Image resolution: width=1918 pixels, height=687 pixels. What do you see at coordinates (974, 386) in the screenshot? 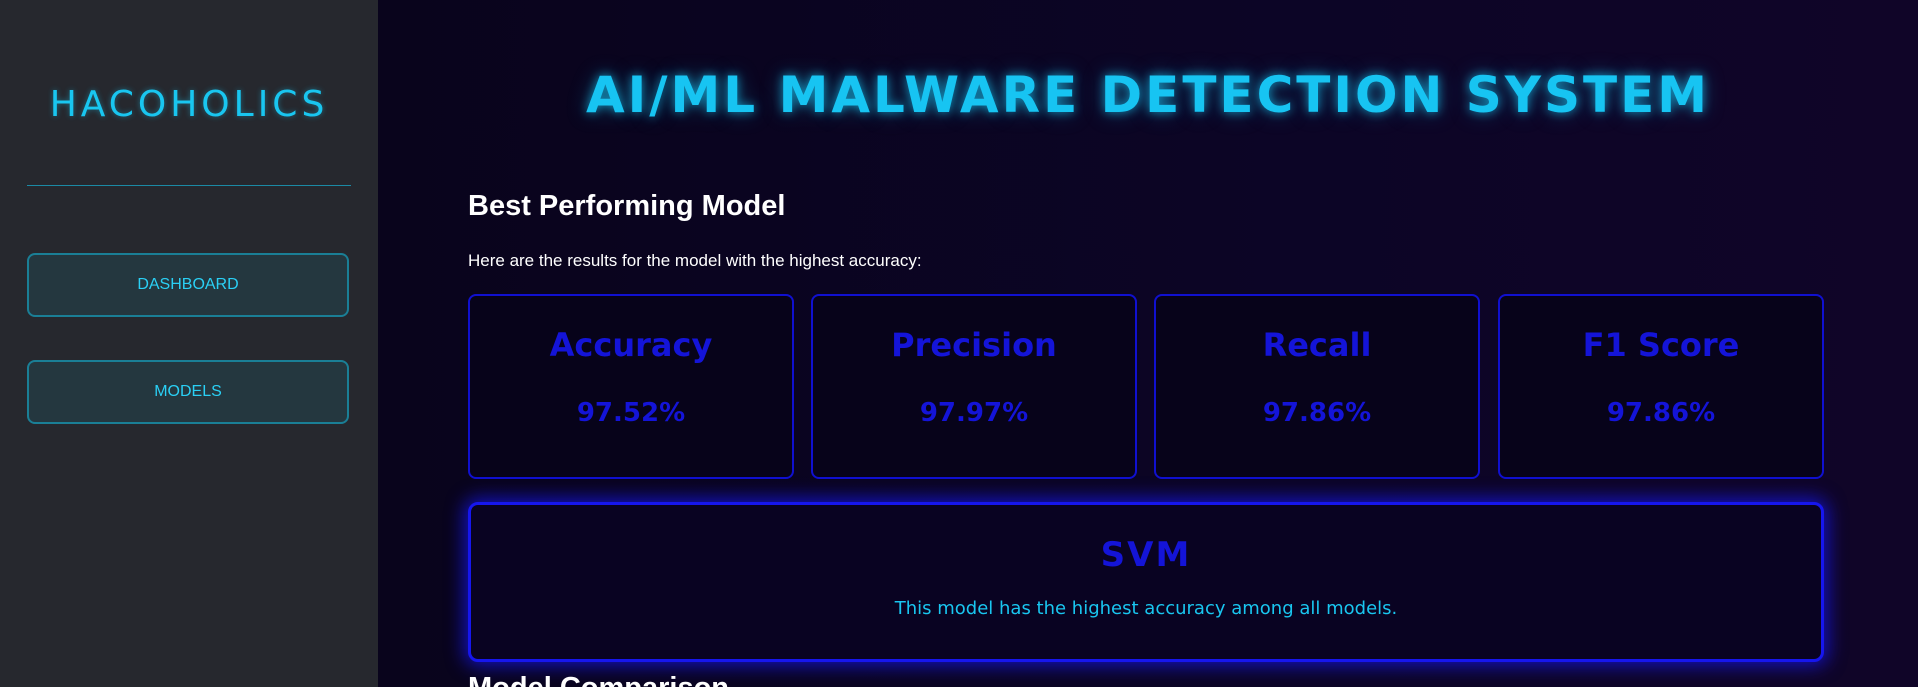
I see `metric-card-precision: Precision 97.97%` at bounding box center [974, 386].